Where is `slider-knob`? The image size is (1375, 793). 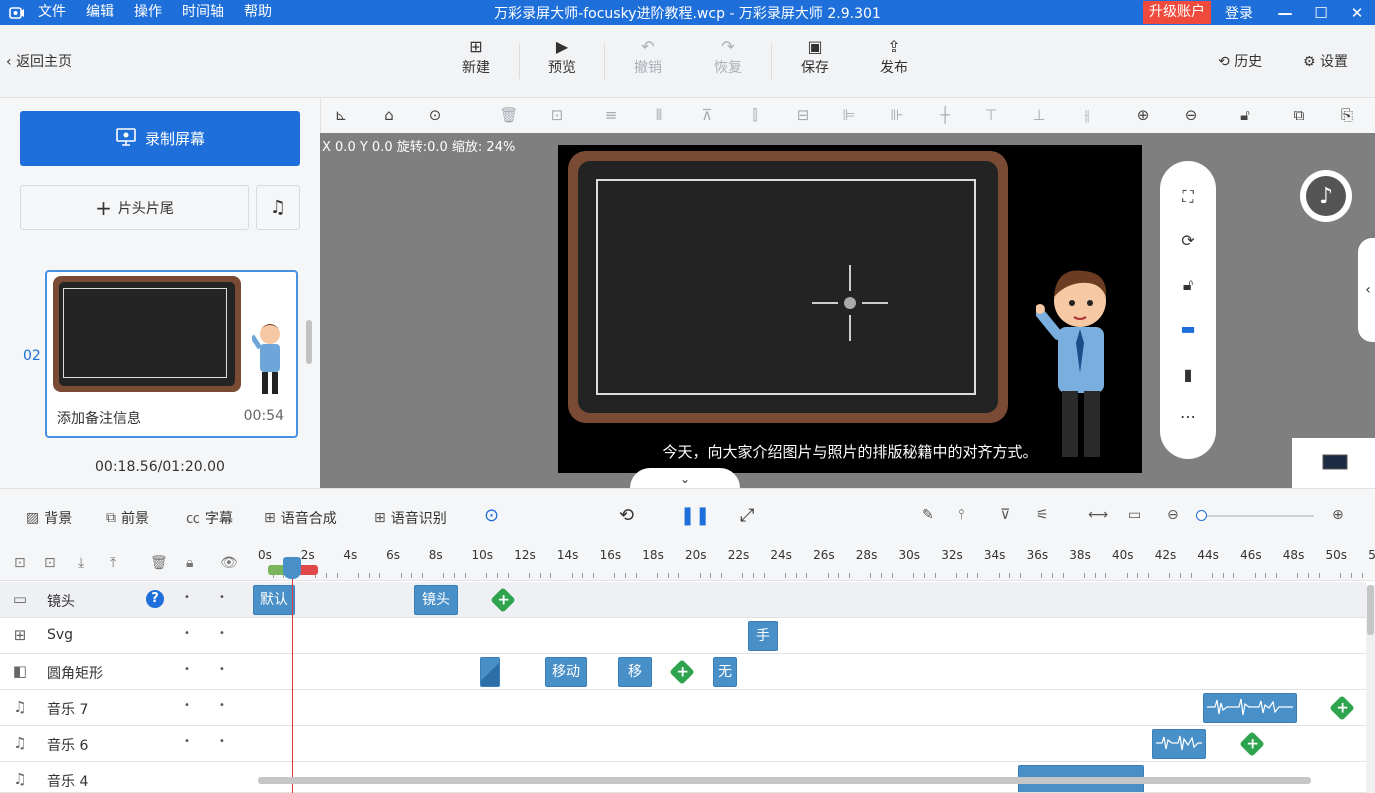 slider-knob is located at coordinates (1201, 515).